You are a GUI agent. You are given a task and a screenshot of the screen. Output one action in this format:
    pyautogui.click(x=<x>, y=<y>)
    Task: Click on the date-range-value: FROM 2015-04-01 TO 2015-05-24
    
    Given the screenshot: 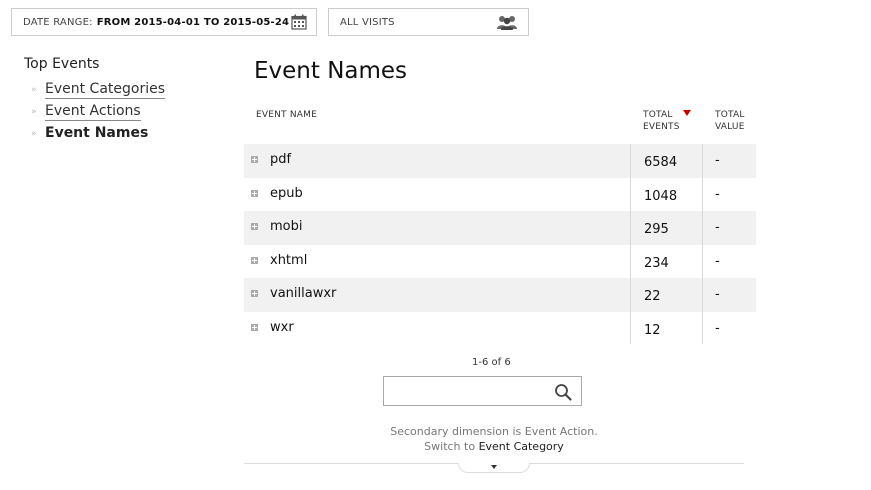 What is the action you would take?
    pyautogui.click(x=193, y=22)
    